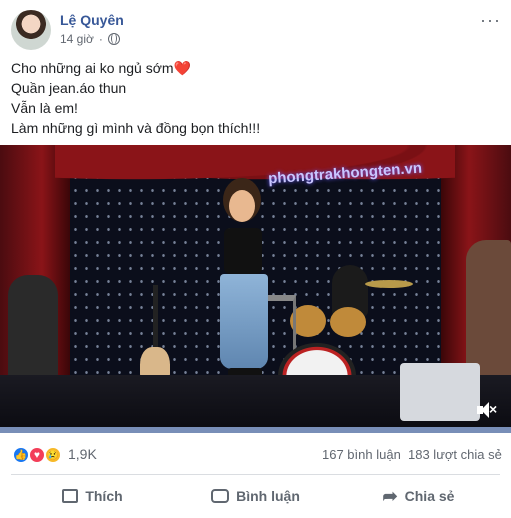 This screenshot has height=518, width=511. Describe the element at coordinates (255, 430) in the screenshot. I see `stage-light` at that location.